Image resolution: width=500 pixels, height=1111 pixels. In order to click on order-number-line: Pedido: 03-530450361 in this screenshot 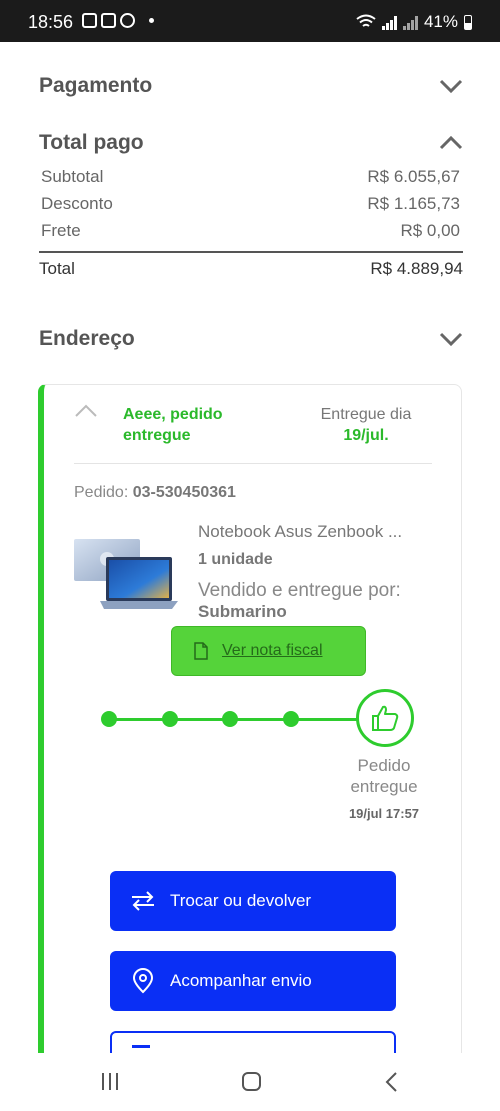, I will do `click(155, 493)`.